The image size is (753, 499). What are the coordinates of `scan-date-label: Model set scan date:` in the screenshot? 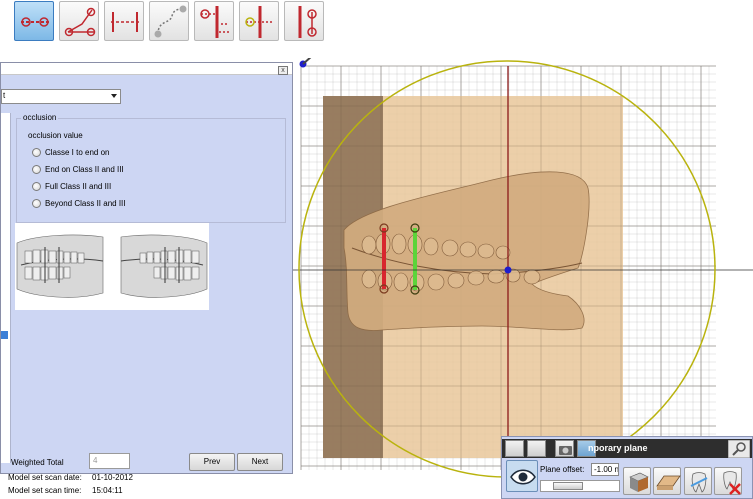 It's located at (45, 477).